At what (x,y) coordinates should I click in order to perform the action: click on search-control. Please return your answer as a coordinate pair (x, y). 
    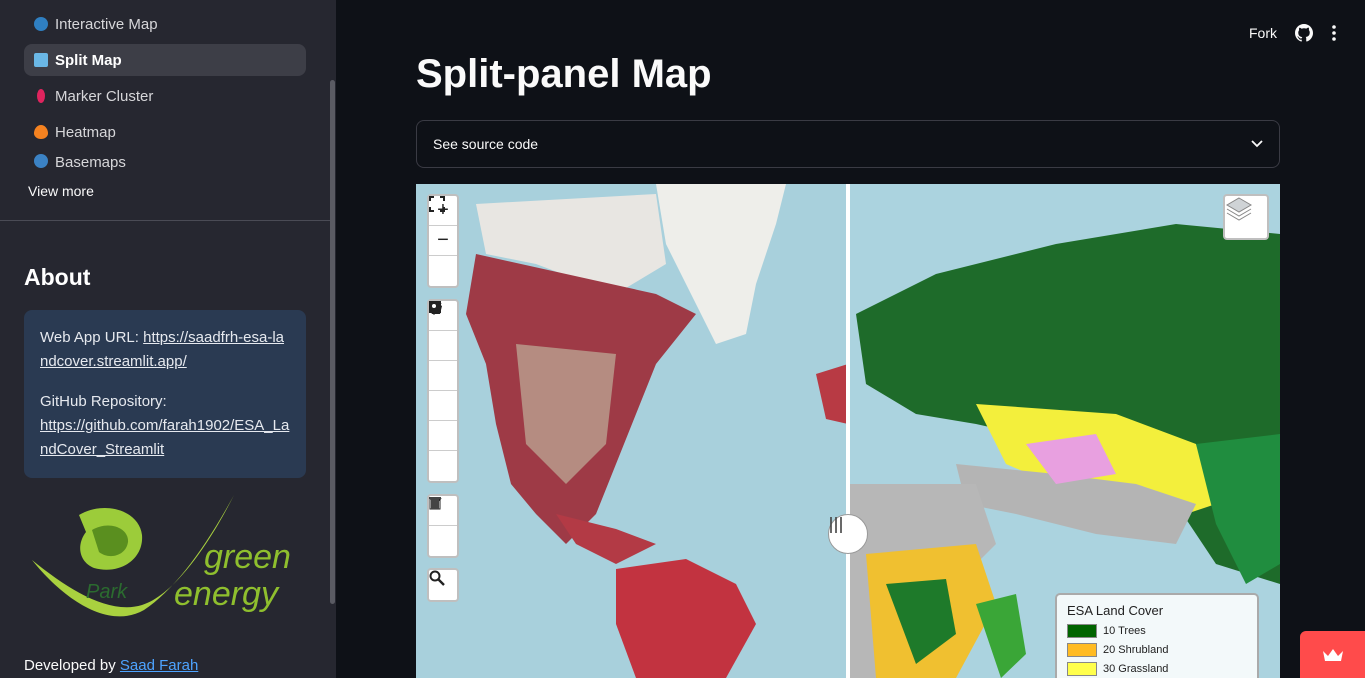
    Looking at the image, I should click on (443, 585).